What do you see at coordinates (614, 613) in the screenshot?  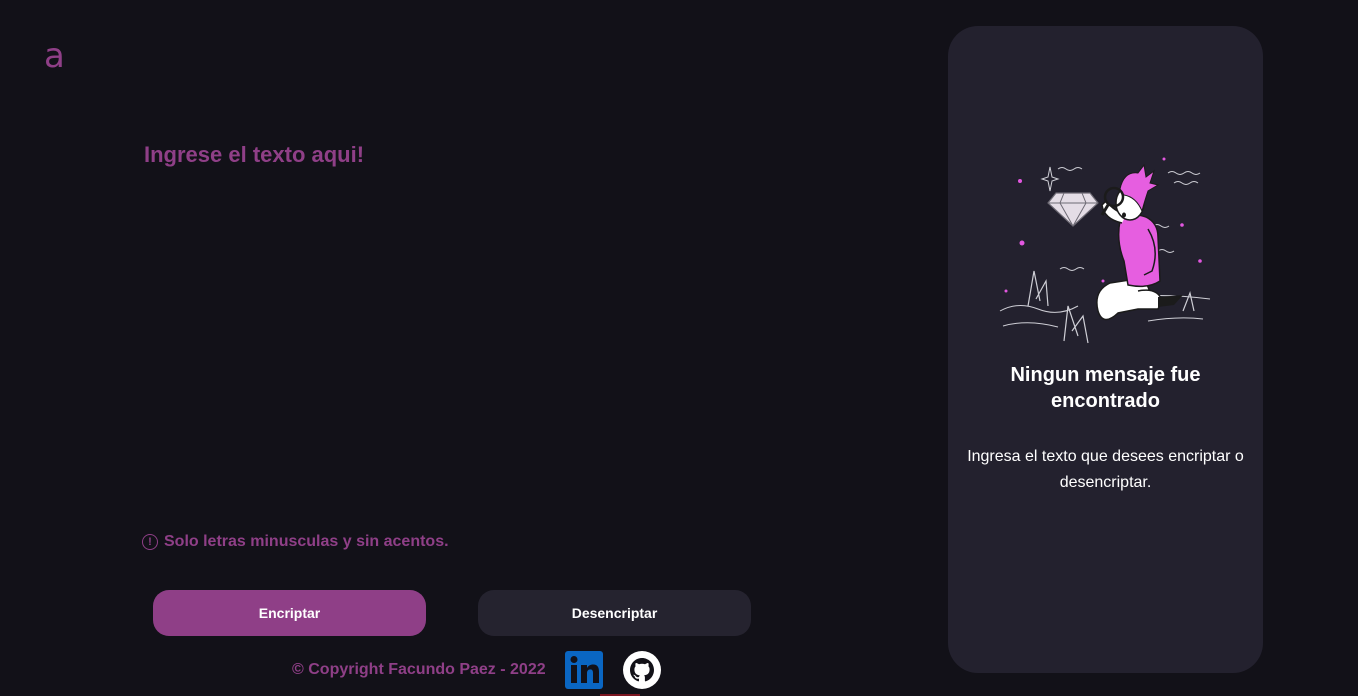 I see `decrypt-button: Desencriptar` at bounding box center [614, 613].